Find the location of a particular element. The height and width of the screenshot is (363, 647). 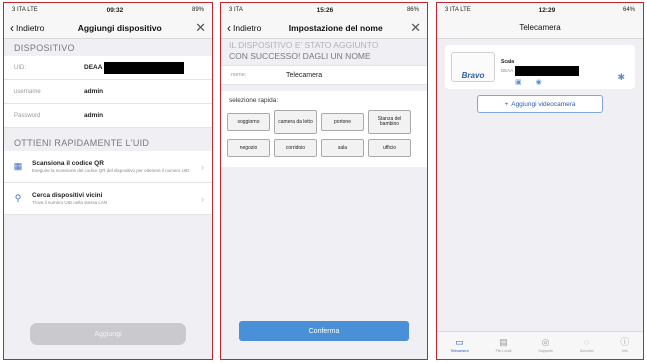

clock: 15:26 is located at coordinates (325, 10).